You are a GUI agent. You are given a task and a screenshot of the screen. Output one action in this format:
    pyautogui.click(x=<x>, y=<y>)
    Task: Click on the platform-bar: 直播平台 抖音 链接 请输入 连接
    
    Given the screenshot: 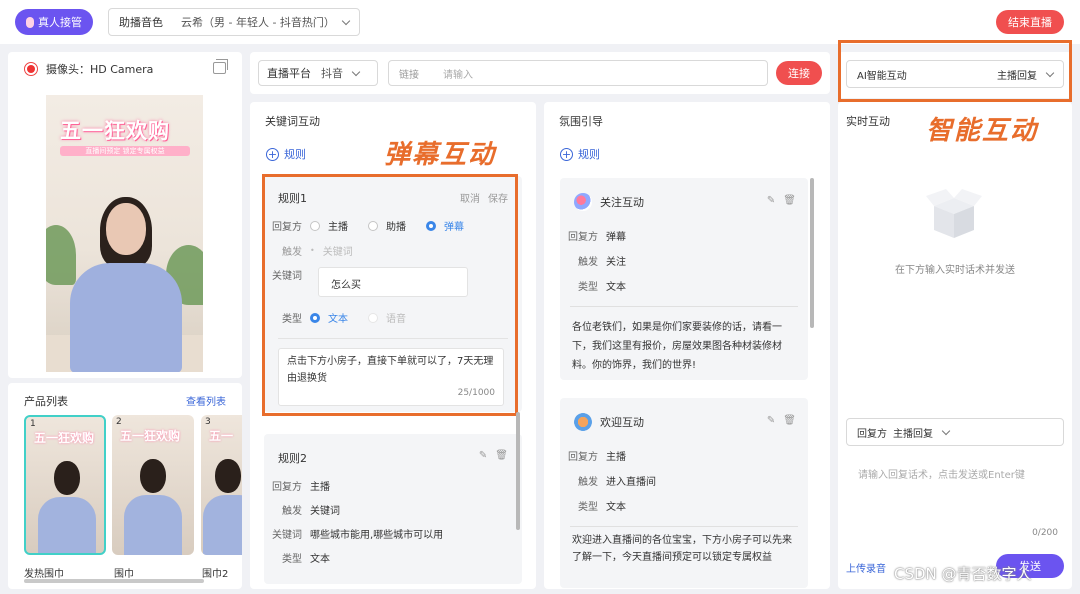 What is the action you would take?
    pyautogui.click(x=540, y=73)
    